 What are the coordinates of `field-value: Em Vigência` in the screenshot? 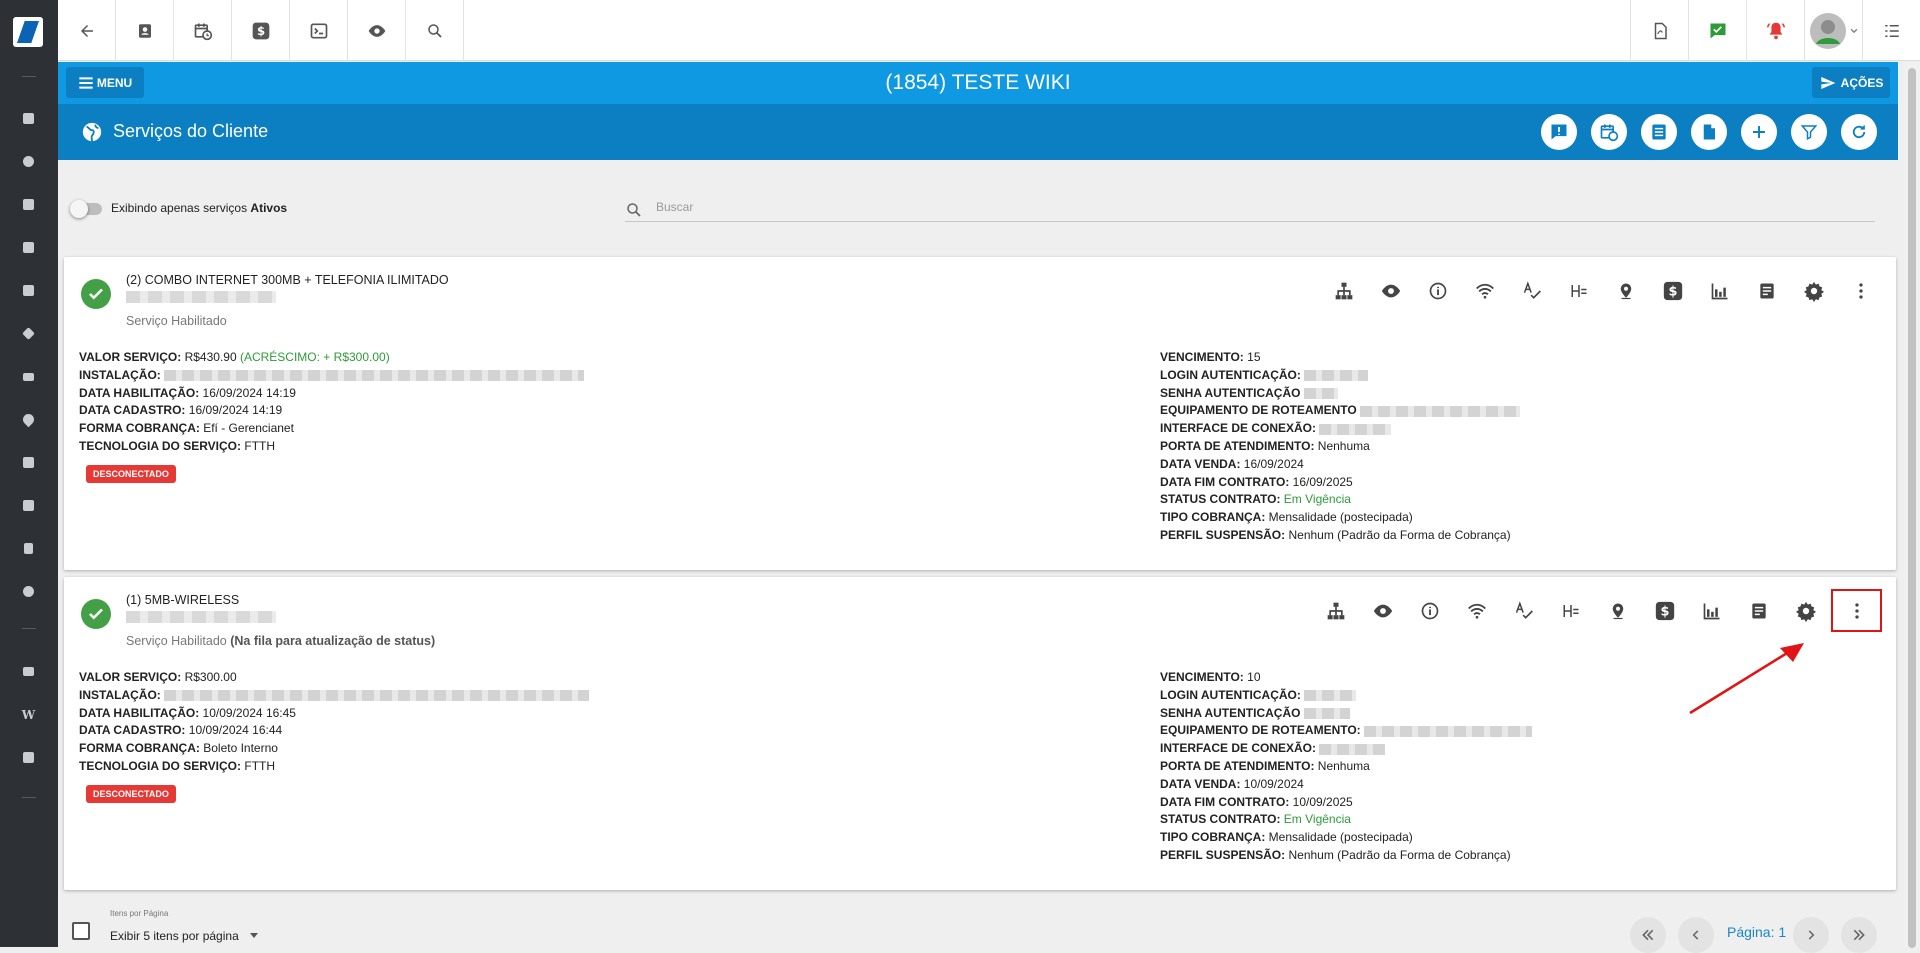 It's located at (1317, 499).